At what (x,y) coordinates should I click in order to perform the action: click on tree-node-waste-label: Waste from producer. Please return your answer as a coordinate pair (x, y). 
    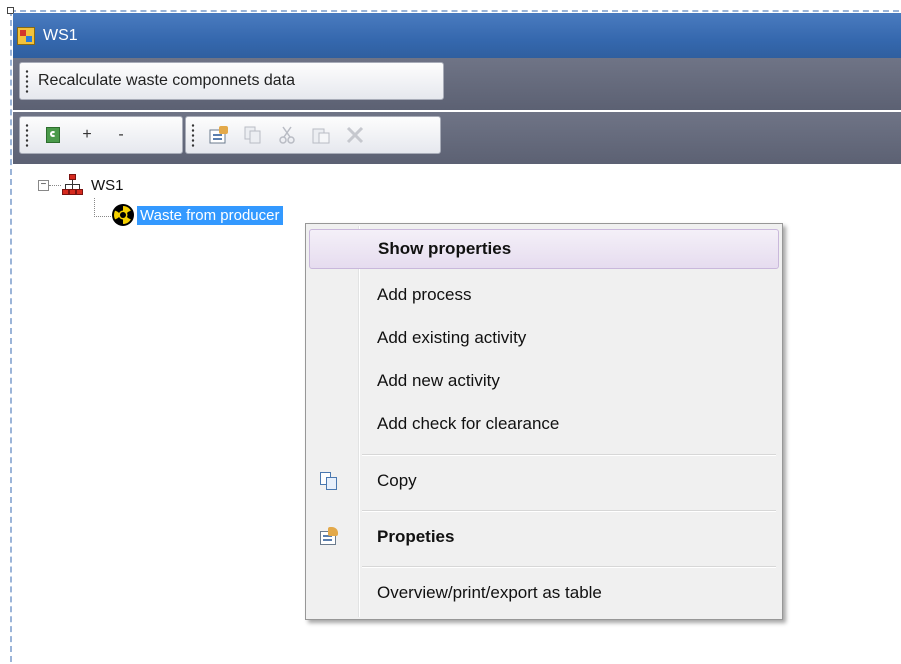
    Looking at the image, I should click on (210, 215).